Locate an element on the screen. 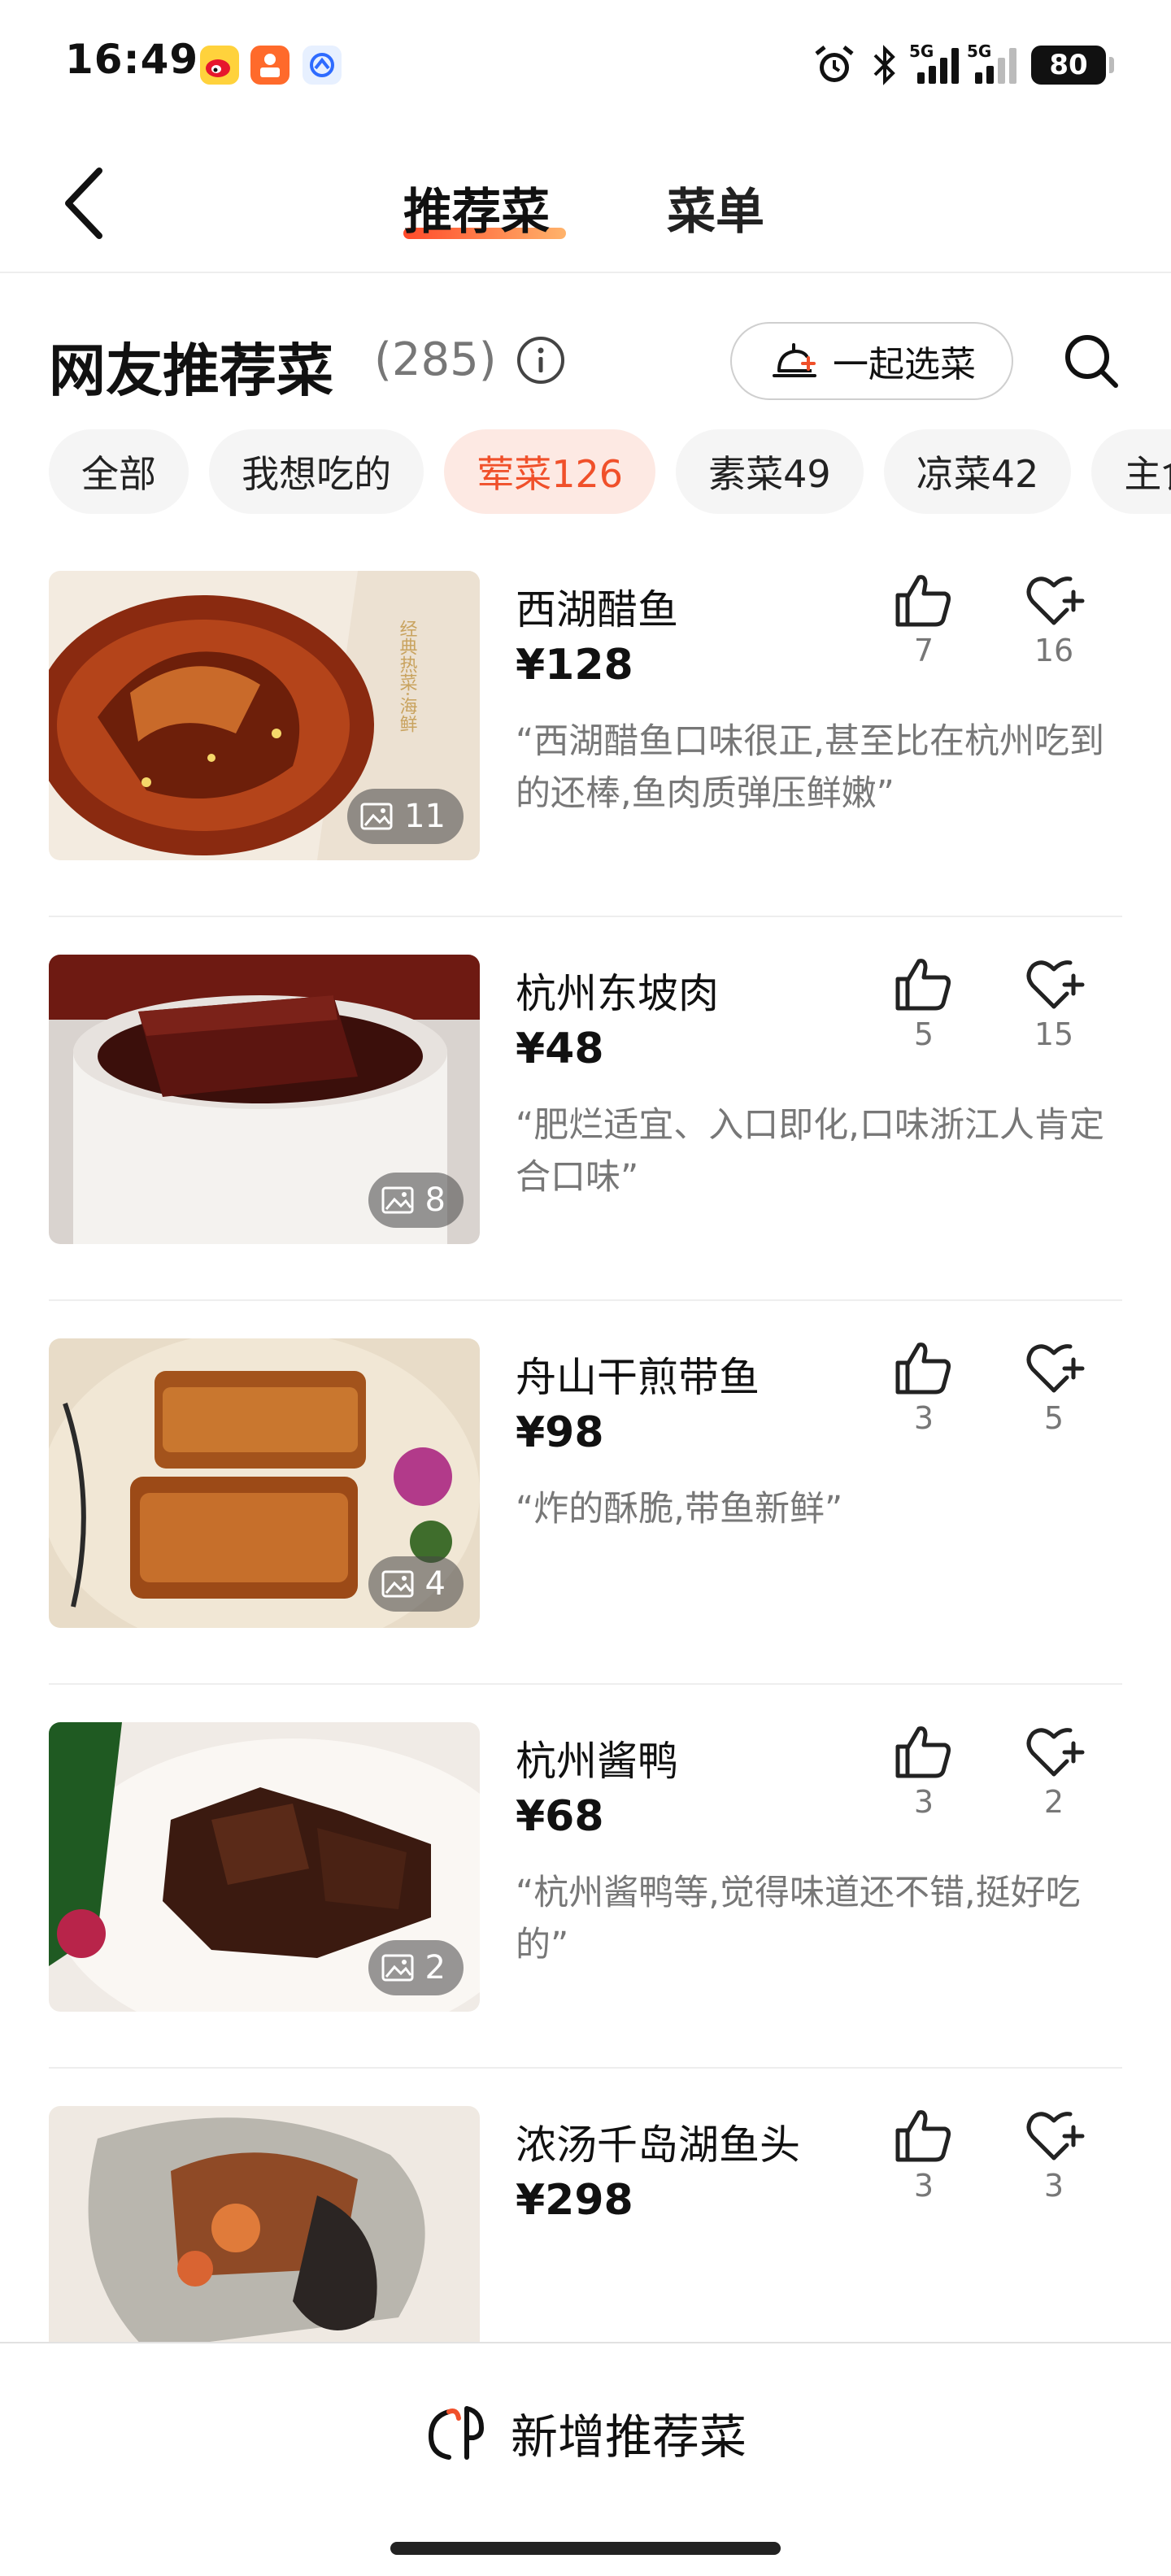  bottom-bar: 新增推荐菜 is located at coordinates (585, 2431).